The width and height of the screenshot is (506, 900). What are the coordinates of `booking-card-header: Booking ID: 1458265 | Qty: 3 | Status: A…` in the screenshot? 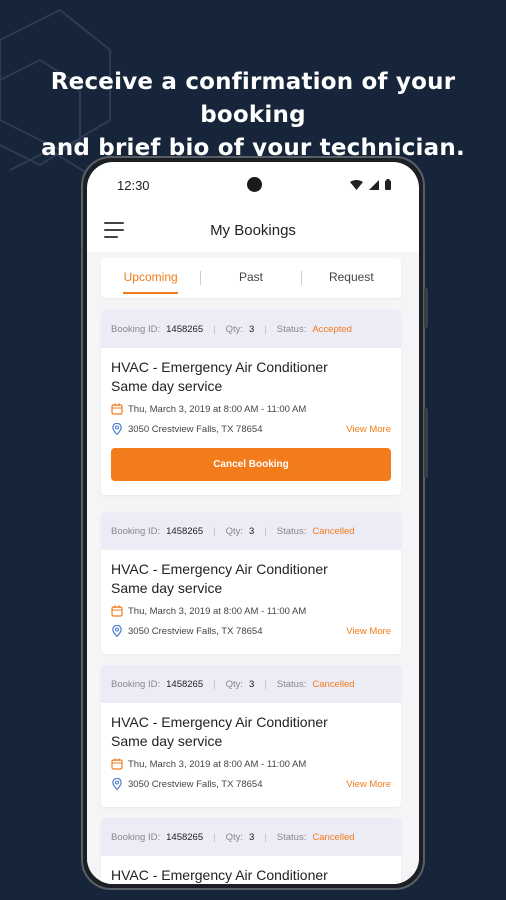 It's located at (251, 329).